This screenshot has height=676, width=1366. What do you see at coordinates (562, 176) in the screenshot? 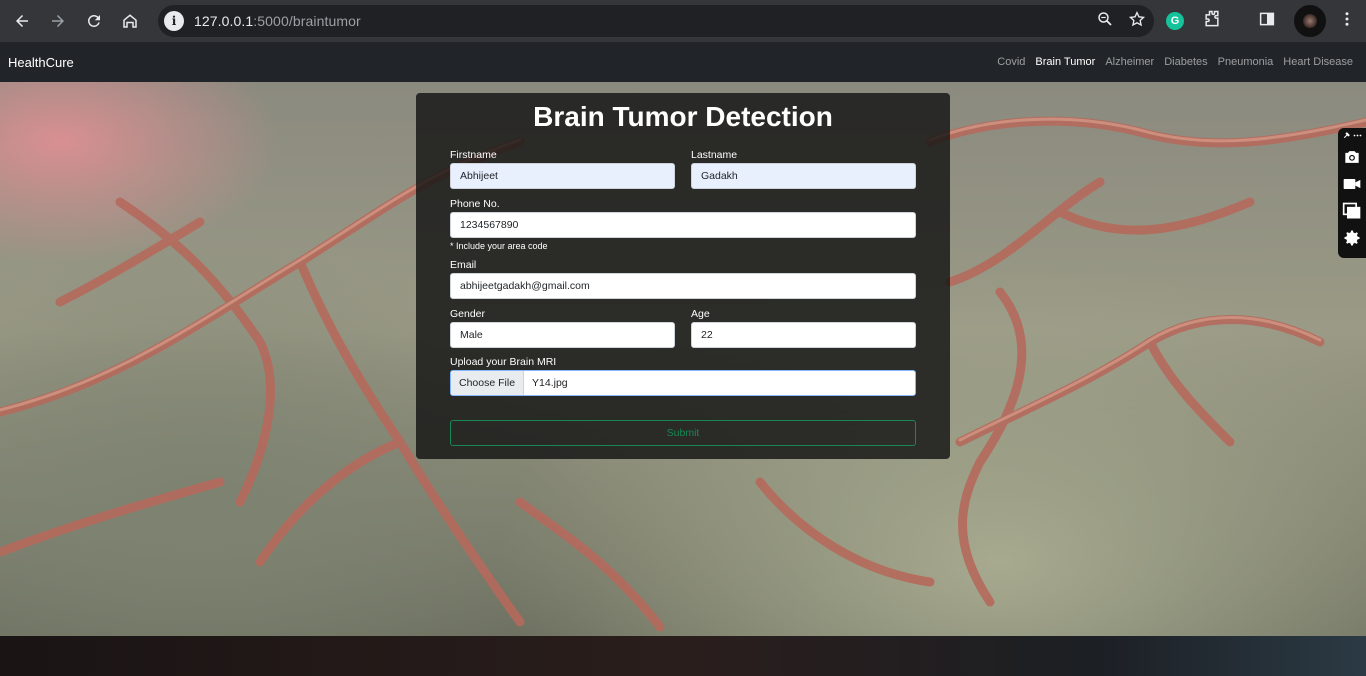
I see `firstname-field: Abhijeet` at bounding box center [562, 176].